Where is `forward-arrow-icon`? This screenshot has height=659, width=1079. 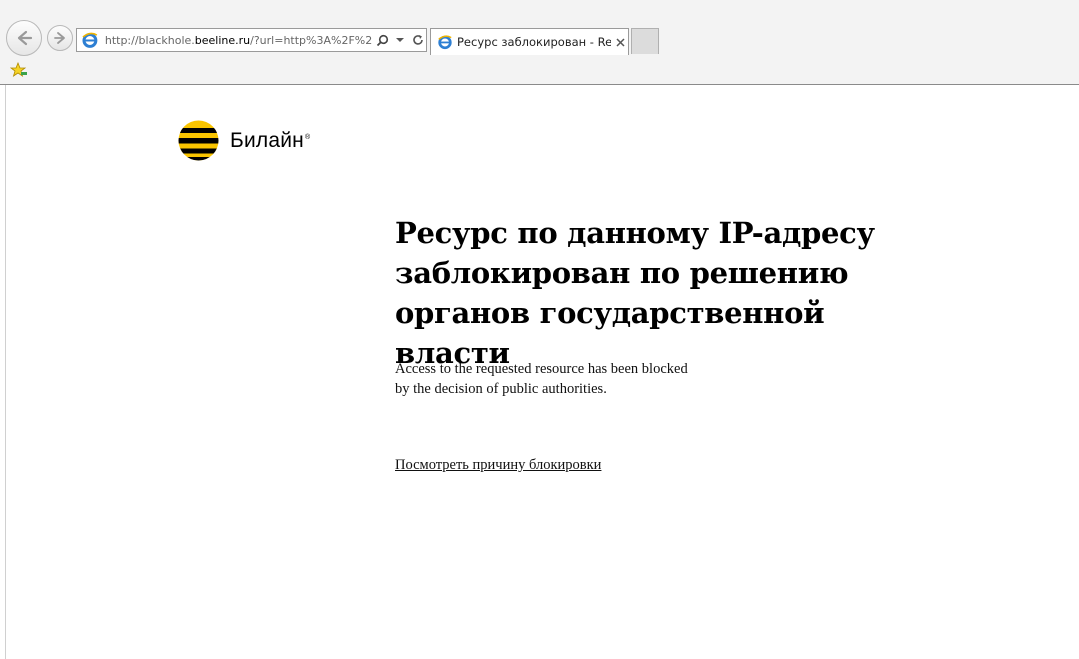 forward-arrow-icon is located at coordinates (59, 38).